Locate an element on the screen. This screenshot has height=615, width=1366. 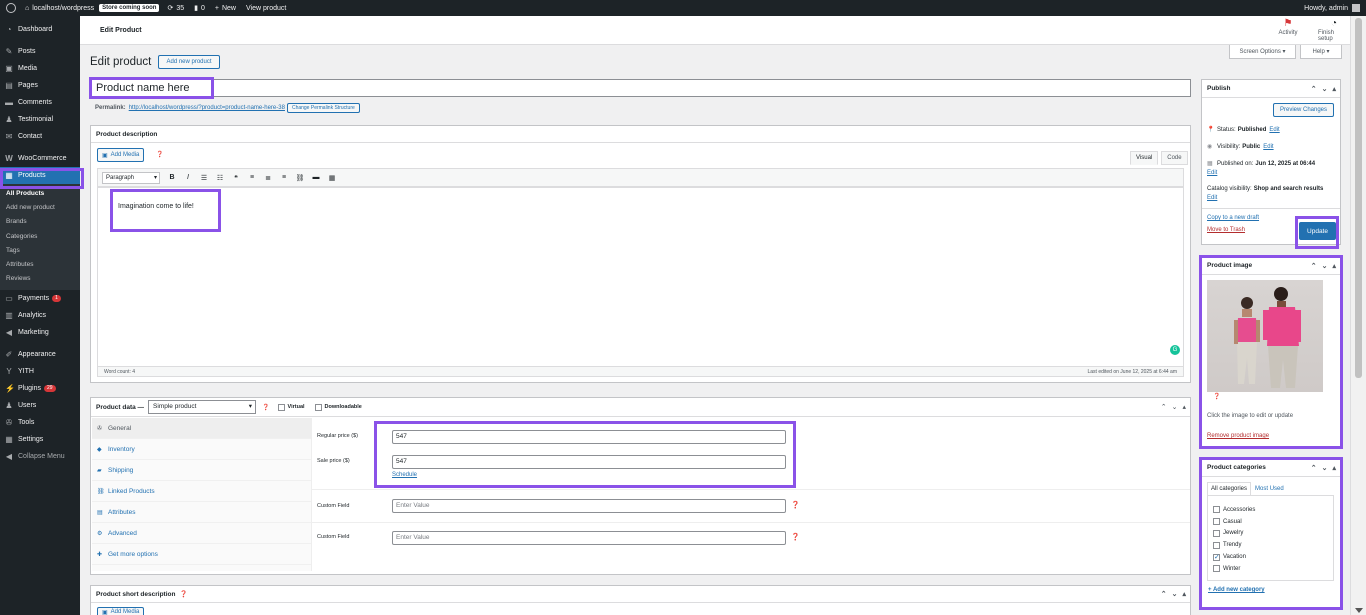
add-media-button: ▣ Add Media is located at coordinates (121, 155).